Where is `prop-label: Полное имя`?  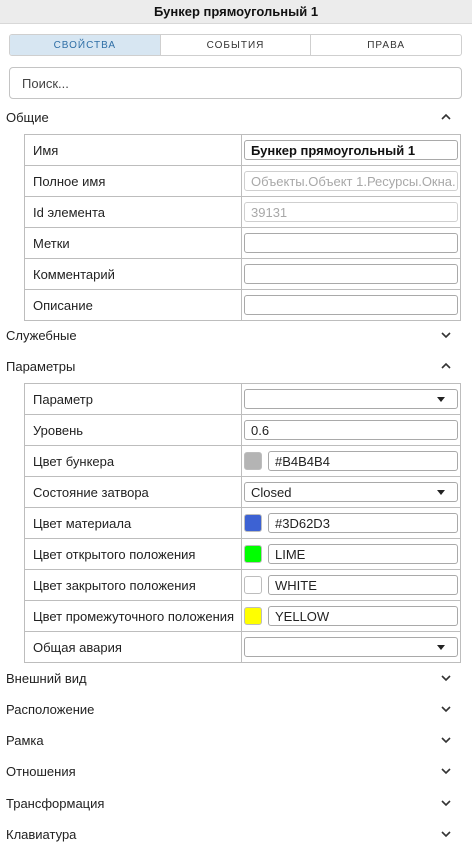
prop-label: Полное имя is located at coordinates (133, 181).